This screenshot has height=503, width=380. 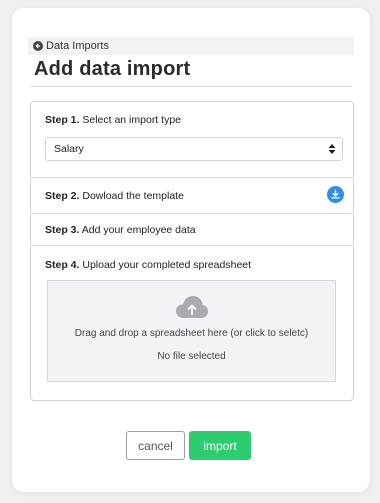 What do you see at coordinates (62, 230) in the screenshot?
I see `step-3-number: Step 3.` at bounding box center [62, 230].